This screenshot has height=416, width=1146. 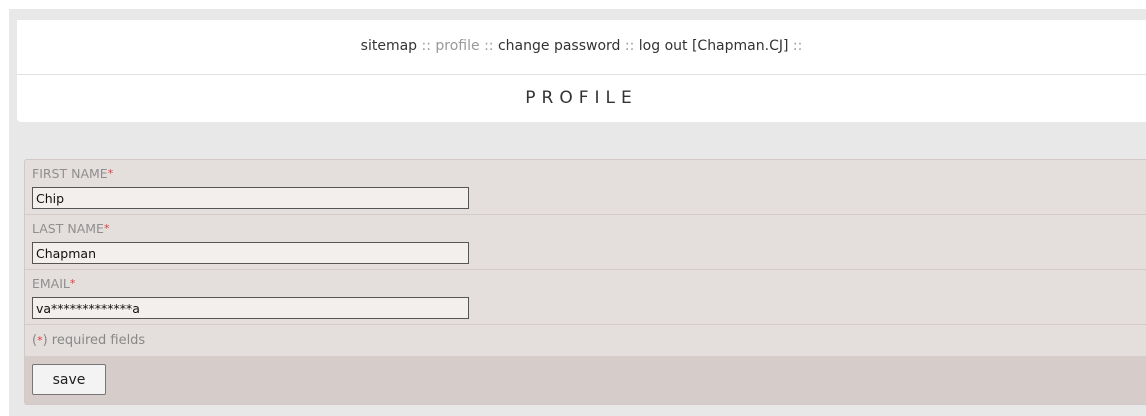 I want to click on last-name-input, so click(x=250, y=253).